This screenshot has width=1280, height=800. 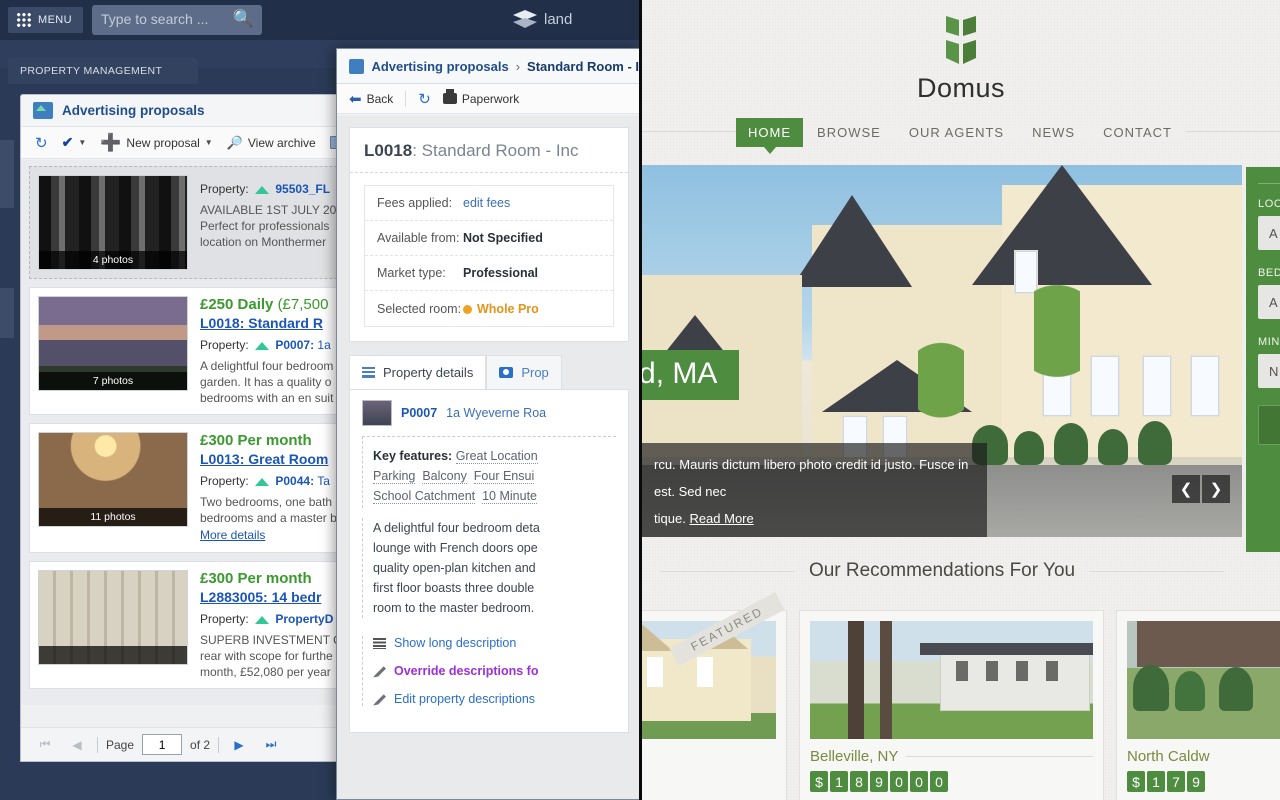 I want to click on menu-button-label: MENU, so click(x=55, y=20).